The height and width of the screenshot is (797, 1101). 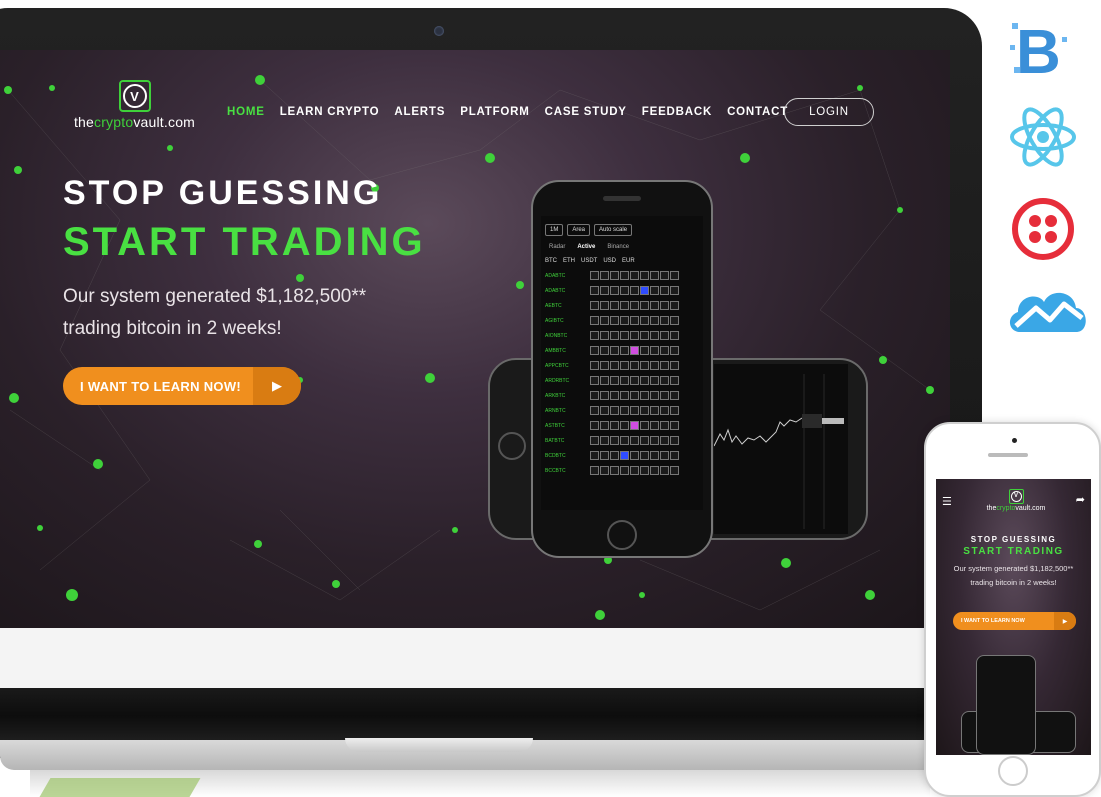 What do you see at coordinates (609, 261) in the screenshot?
I see `filter-usd: USD` at bounding box center [609, 261].